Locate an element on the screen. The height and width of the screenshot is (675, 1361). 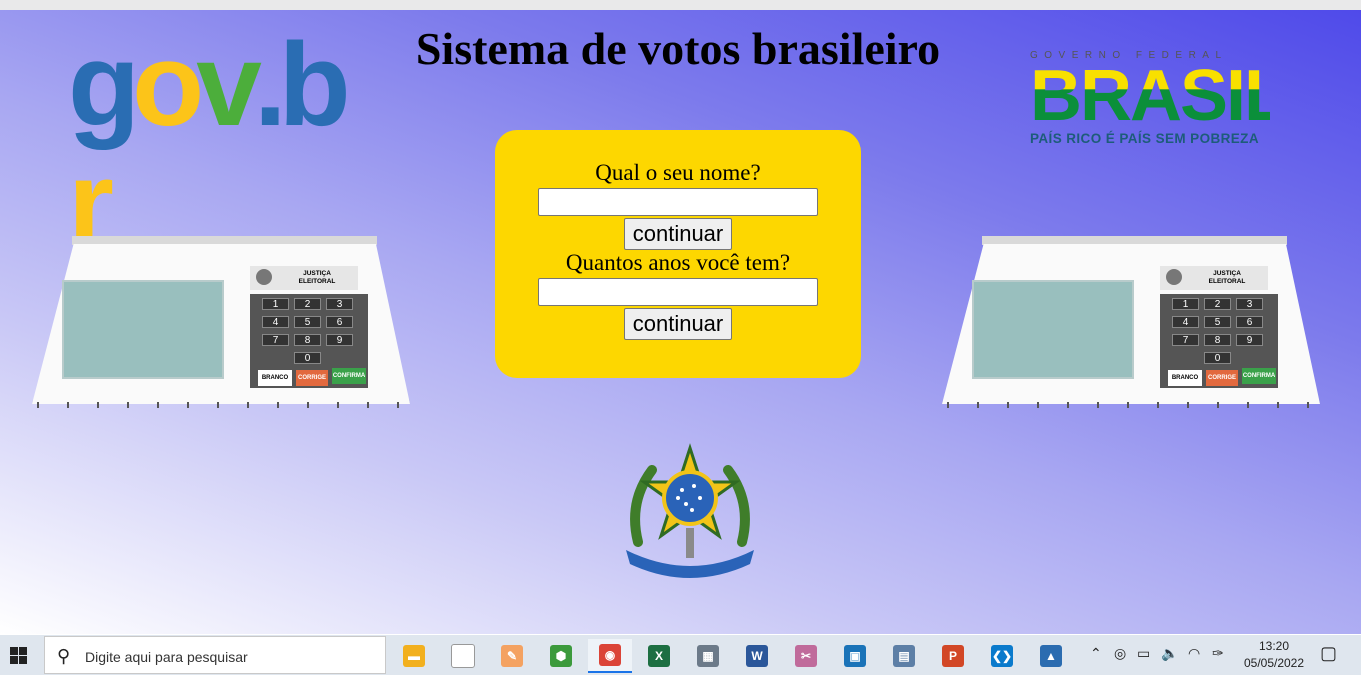
taskbar-app-file-explorer: ▬ is located at coordinates (414, 656).